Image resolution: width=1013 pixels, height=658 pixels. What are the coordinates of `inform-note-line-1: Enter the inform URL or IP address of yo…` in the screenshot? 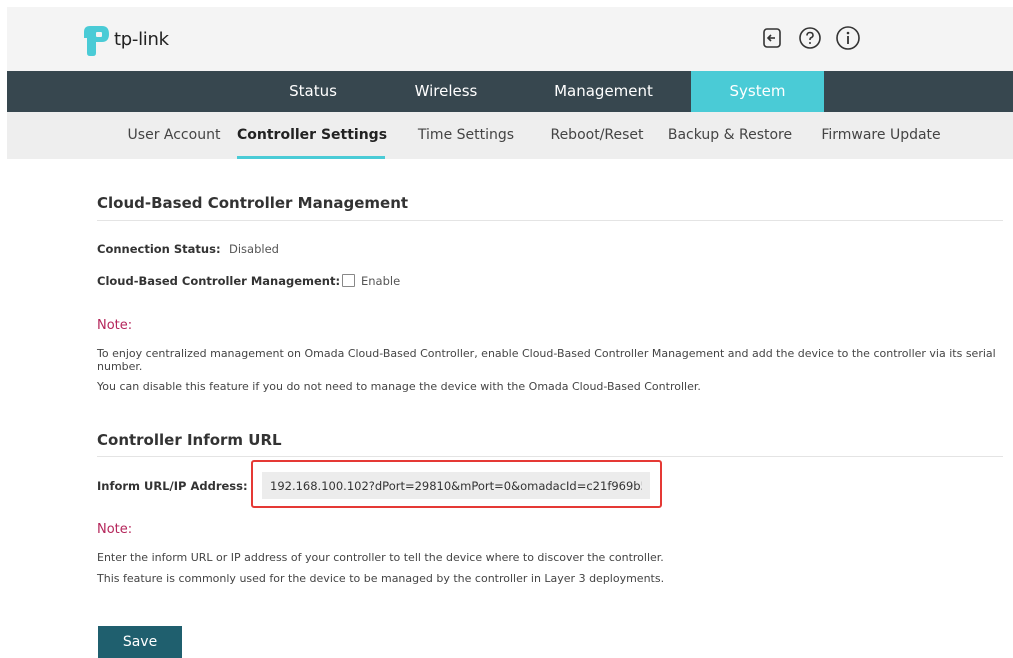 It's located at (380, 557).